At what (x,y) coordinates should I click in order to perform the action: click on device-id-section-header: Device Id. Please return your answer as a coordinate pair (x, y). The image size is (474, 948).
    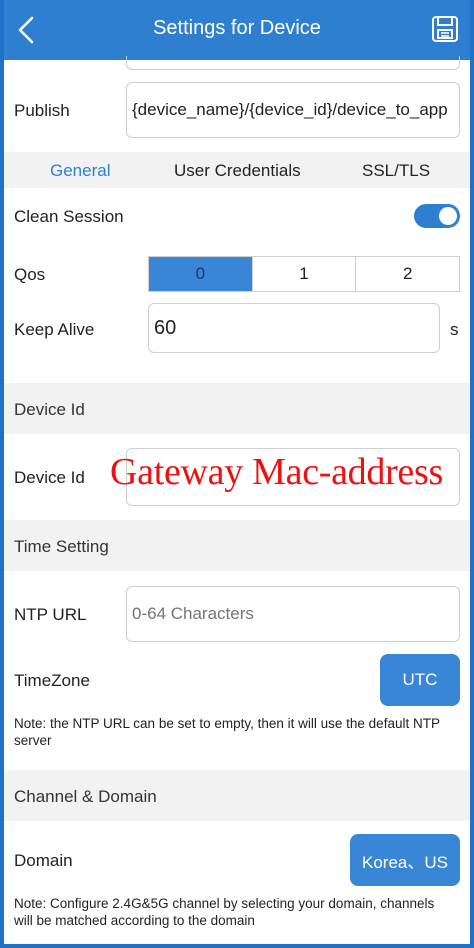
    Looking at the image, I should click on (237, 408).